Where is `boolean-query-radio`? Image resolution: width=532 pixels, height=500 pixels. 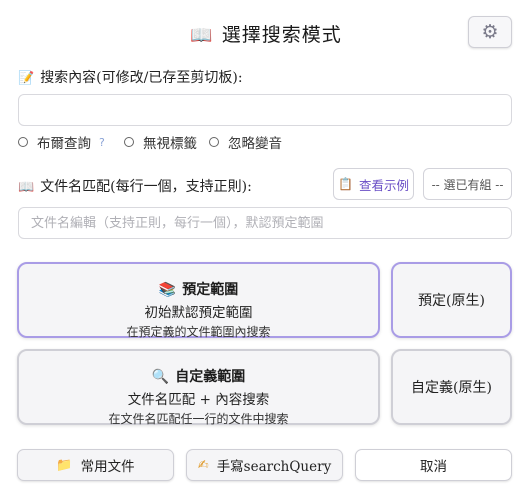
boolean-query-radio is located at coordinates (23, 142).